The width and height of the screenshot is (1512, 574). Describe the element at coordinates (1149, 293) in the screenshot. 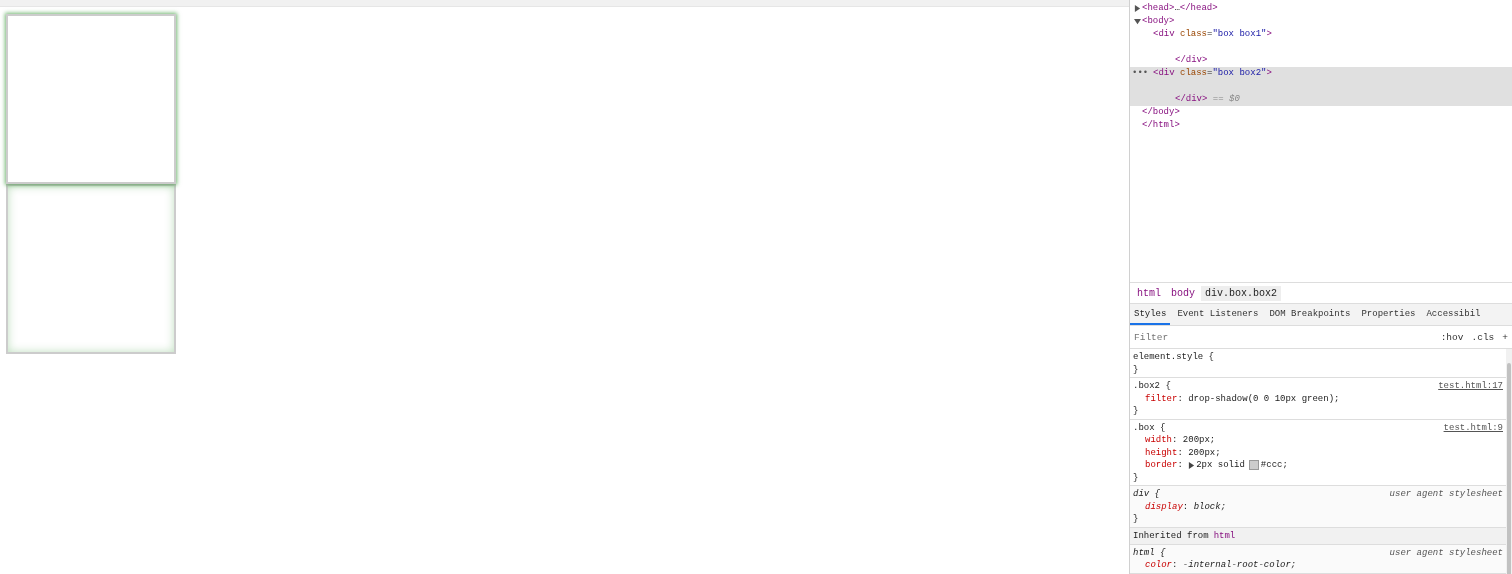

I see `breadcrumb: html` at that location.